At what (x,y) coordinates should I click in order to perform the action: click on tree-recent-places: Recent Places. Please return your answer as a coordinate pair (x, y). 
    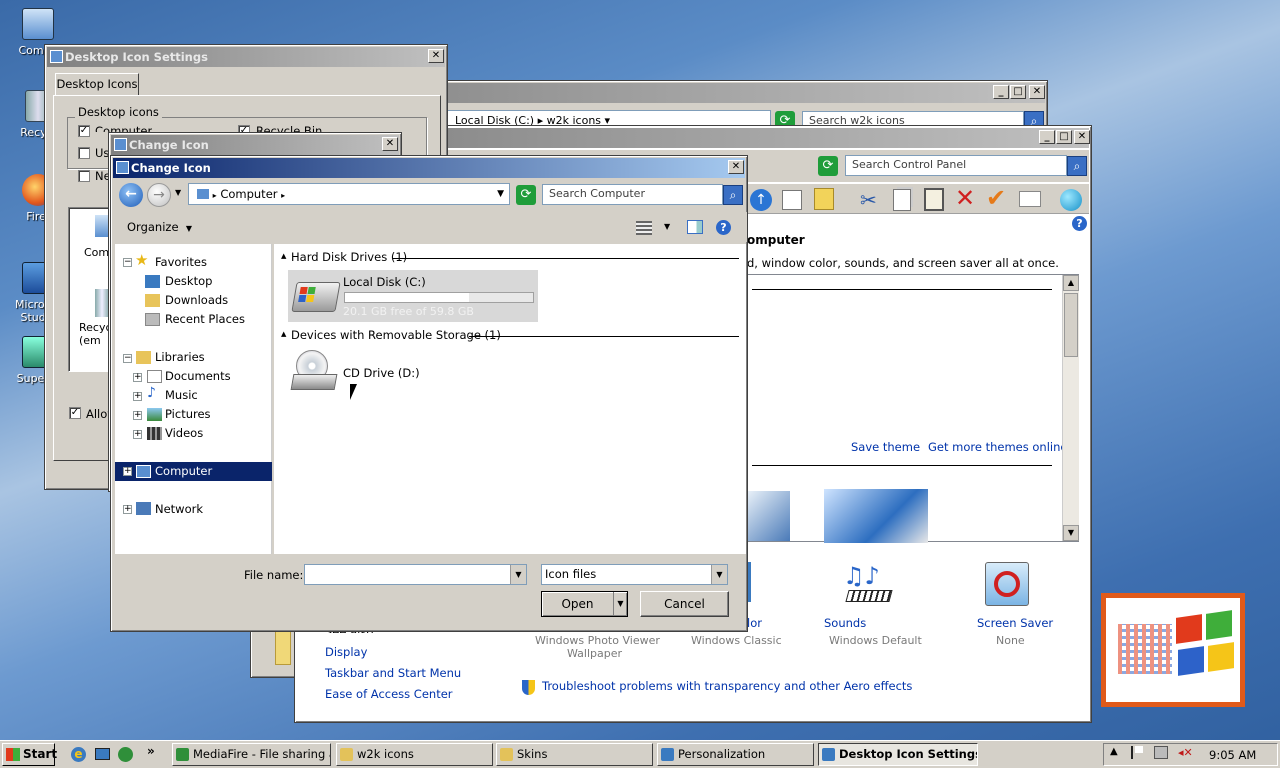
    Looking at the image, I should click on (205, 319).